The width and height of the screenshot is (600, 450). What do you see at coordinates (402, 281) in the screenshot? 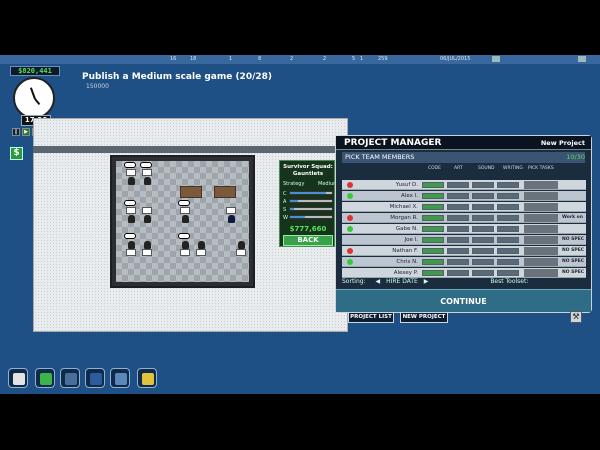
I see `sort-value: HIRE DATE` at bounding box center [402, 281].